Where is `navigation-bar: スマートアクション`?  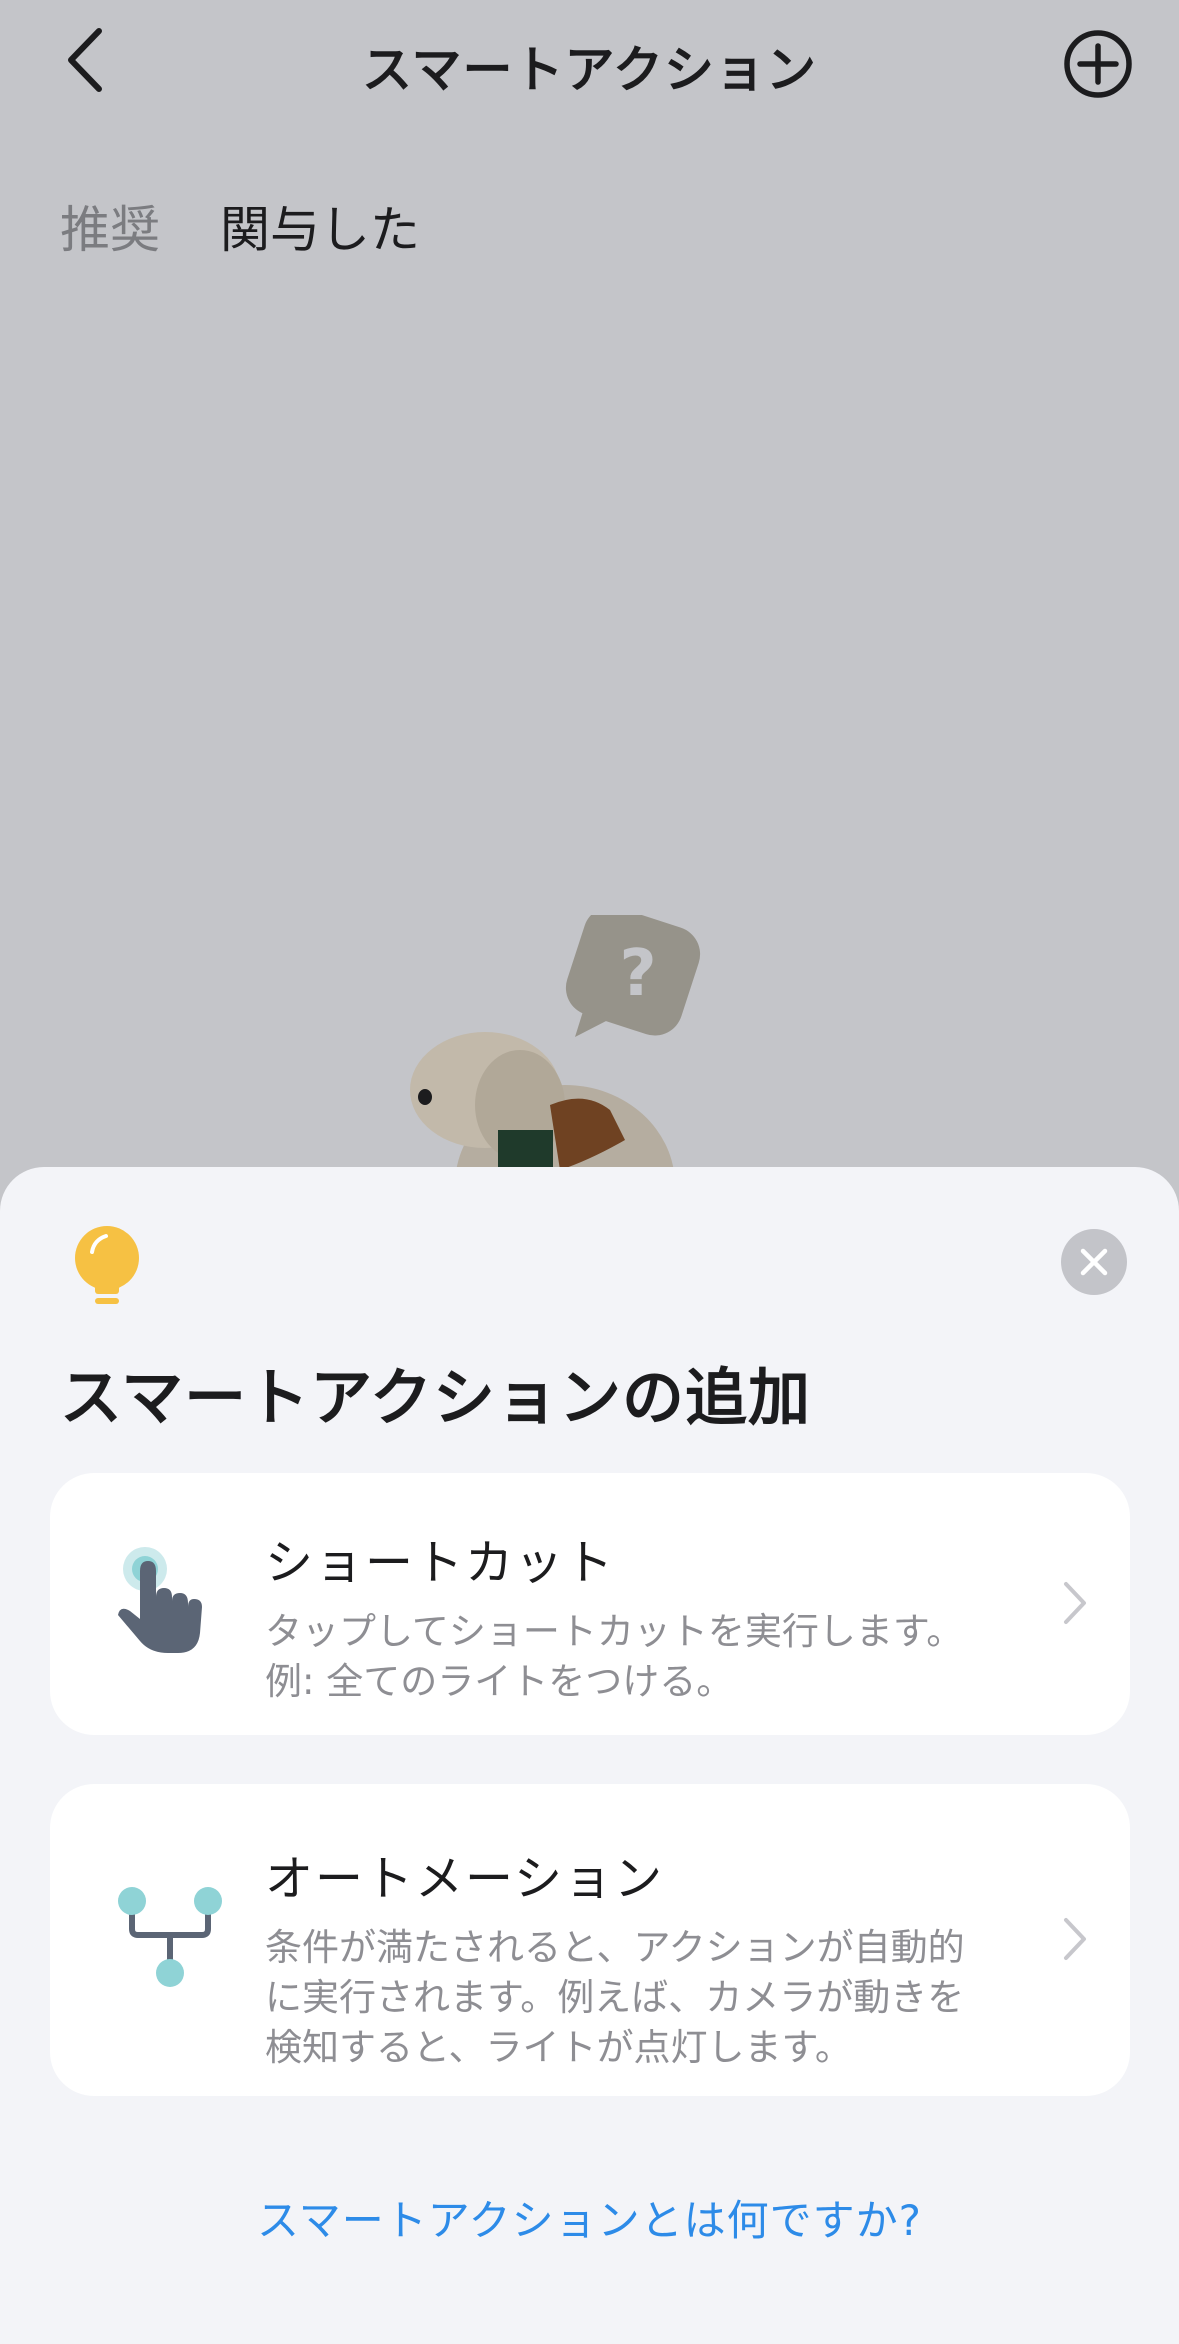 navigation-bar: スマートアクション is located at coordinates (589, 65).